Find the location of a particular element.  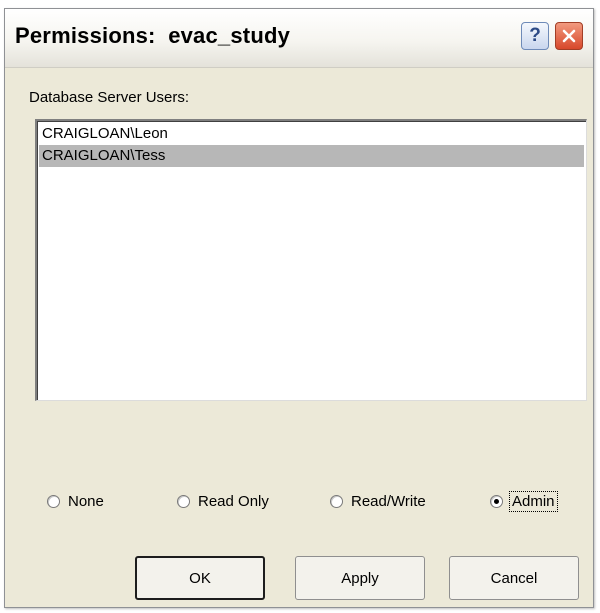

users-label: Database Server Users: is located at coordinates (109, 97).